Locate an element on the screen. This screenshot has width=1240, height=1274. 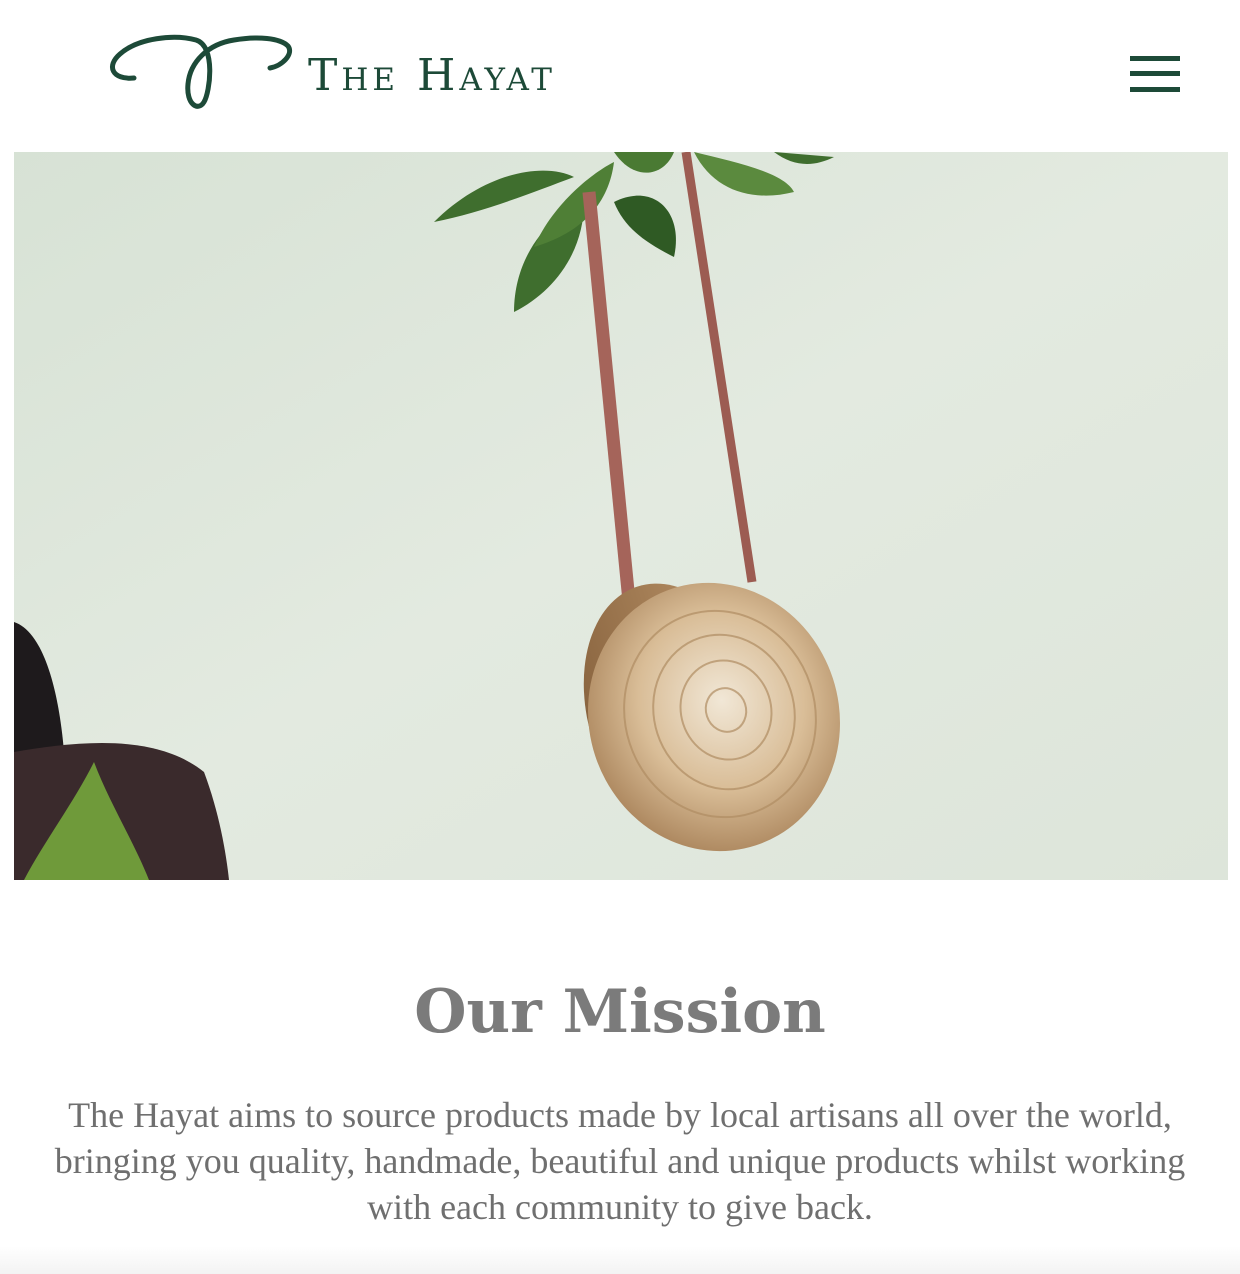
brand-name: The Hayat is located at coordinates (432, 75).